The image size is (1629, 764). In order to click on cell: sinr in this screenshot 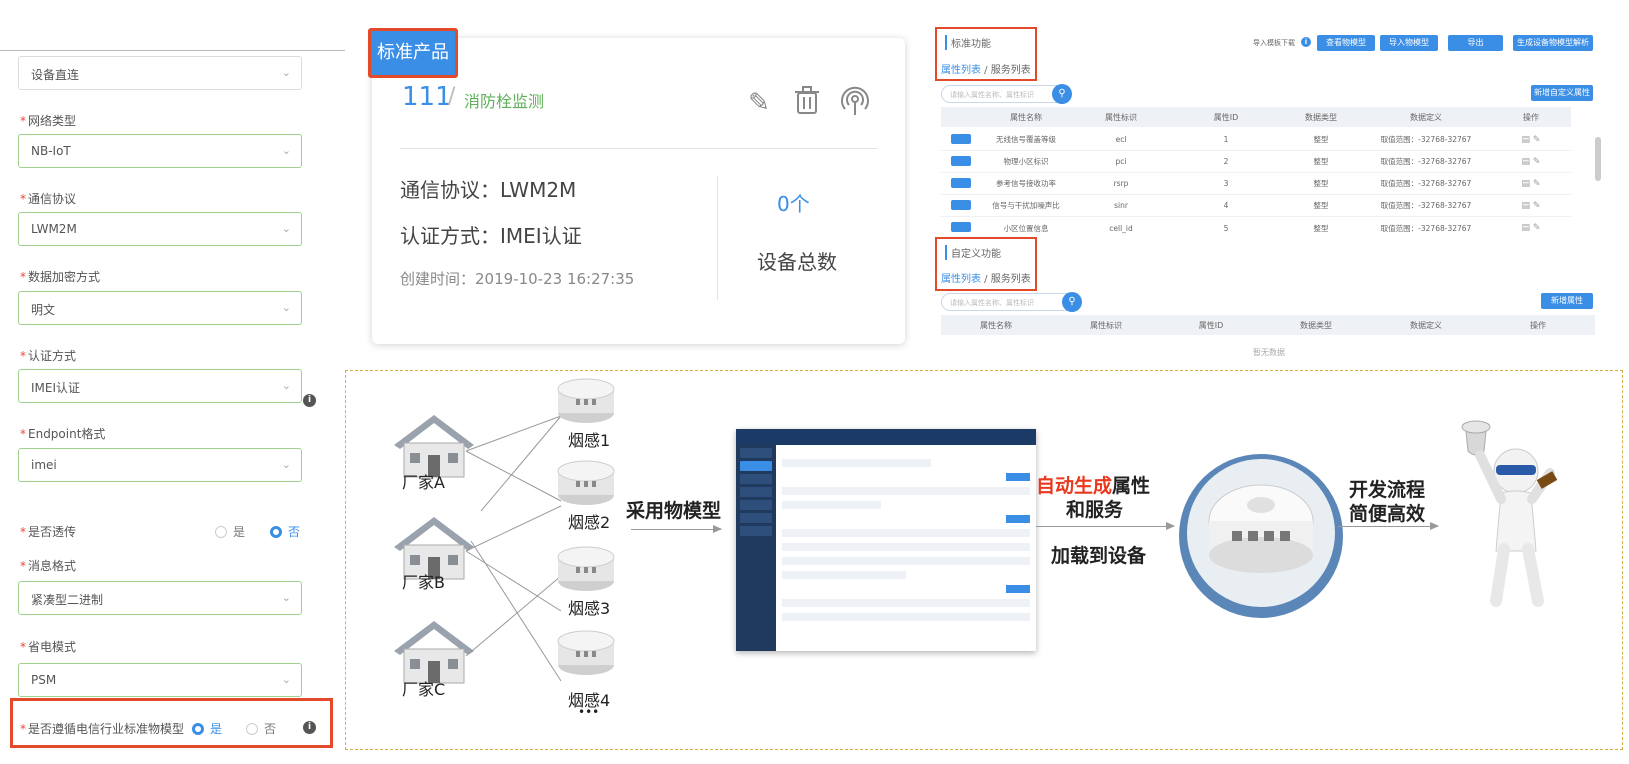, I will do `click(1121, 205)`.